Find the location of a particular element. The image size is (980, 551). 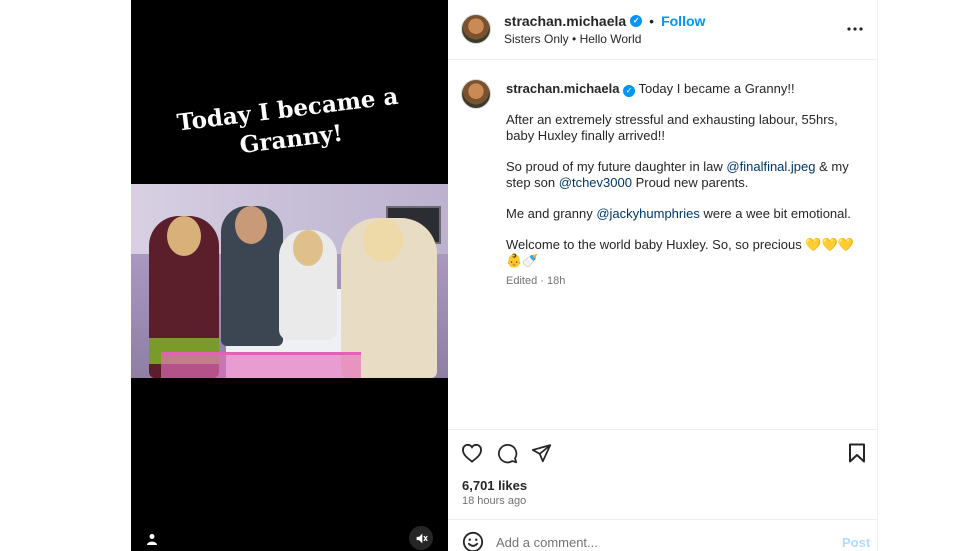

bookmark-icon is located at coordinates (857, 453).